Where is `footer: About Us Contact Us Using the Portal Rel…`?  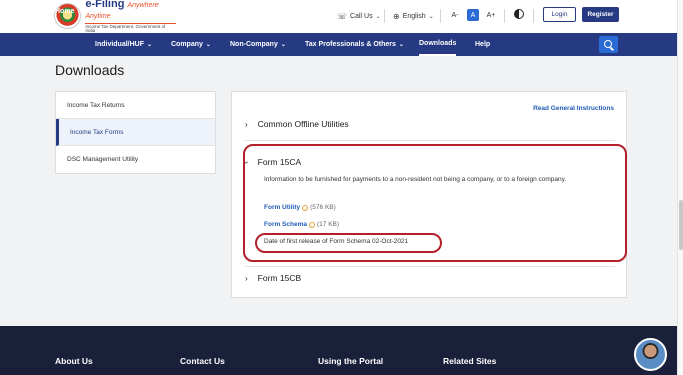 footer: About Us Contact Us Using the Portal Rel… is located at coordinates (341, 350).